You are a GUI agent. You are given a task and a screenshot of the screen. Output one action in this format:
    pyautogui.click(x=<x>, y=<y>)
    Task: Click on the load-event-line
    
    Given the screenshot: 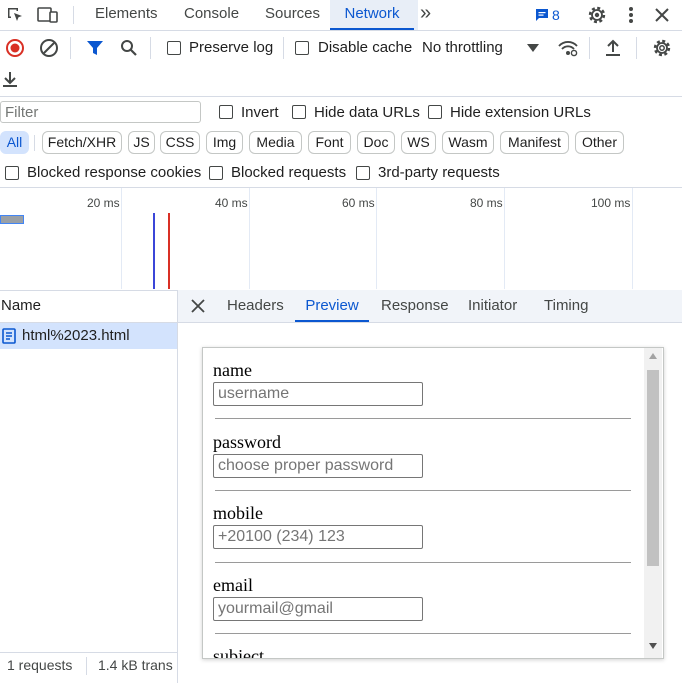 What is the action you would take?
    pyautogui.click(x=169, y=251)
    